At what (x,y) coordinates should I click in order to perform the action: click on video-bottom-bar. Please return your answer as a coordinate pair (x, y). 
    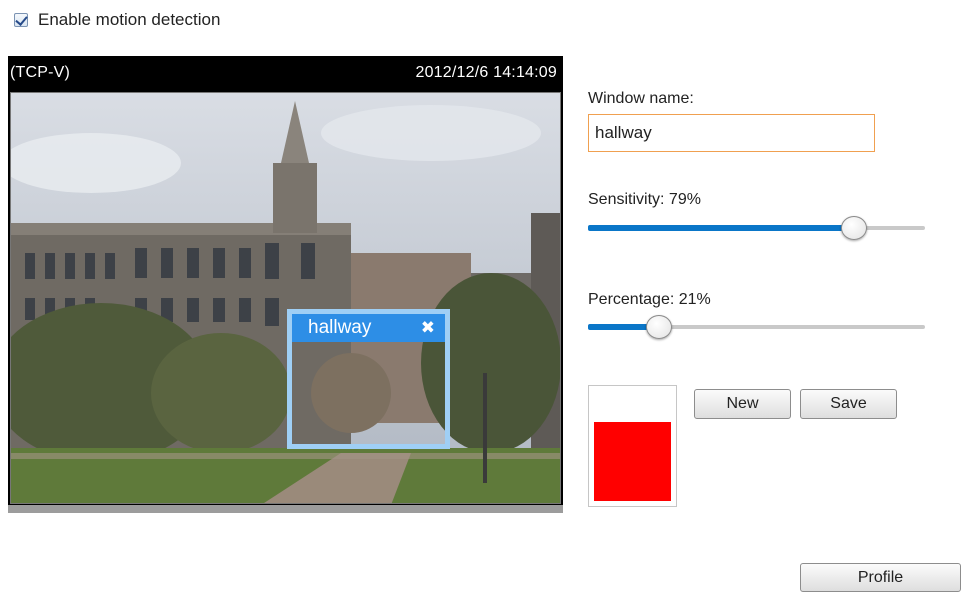
    Looking at the image, I should click on (285, 509).